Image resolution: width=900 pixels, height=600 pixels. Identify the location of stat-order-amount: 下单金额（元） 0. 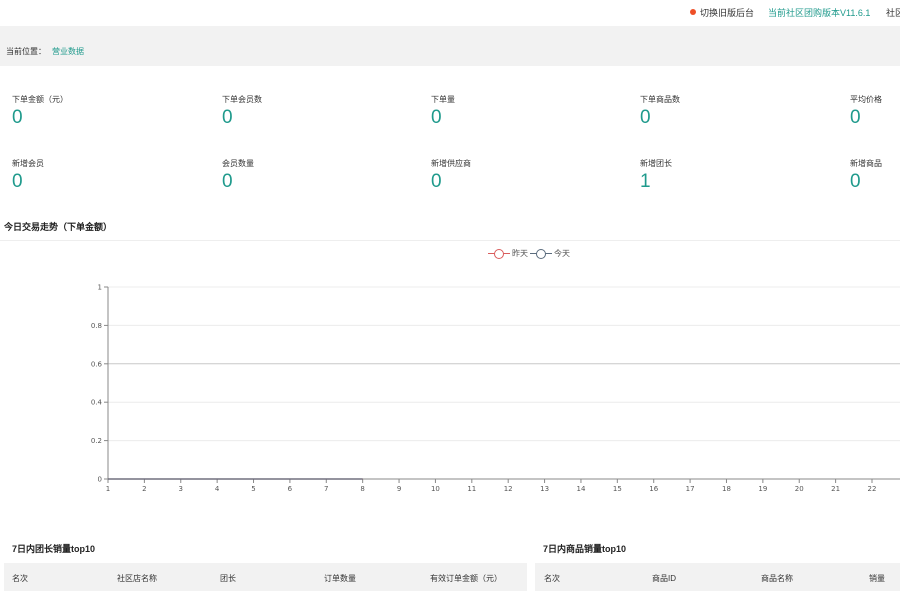
(40, 111).